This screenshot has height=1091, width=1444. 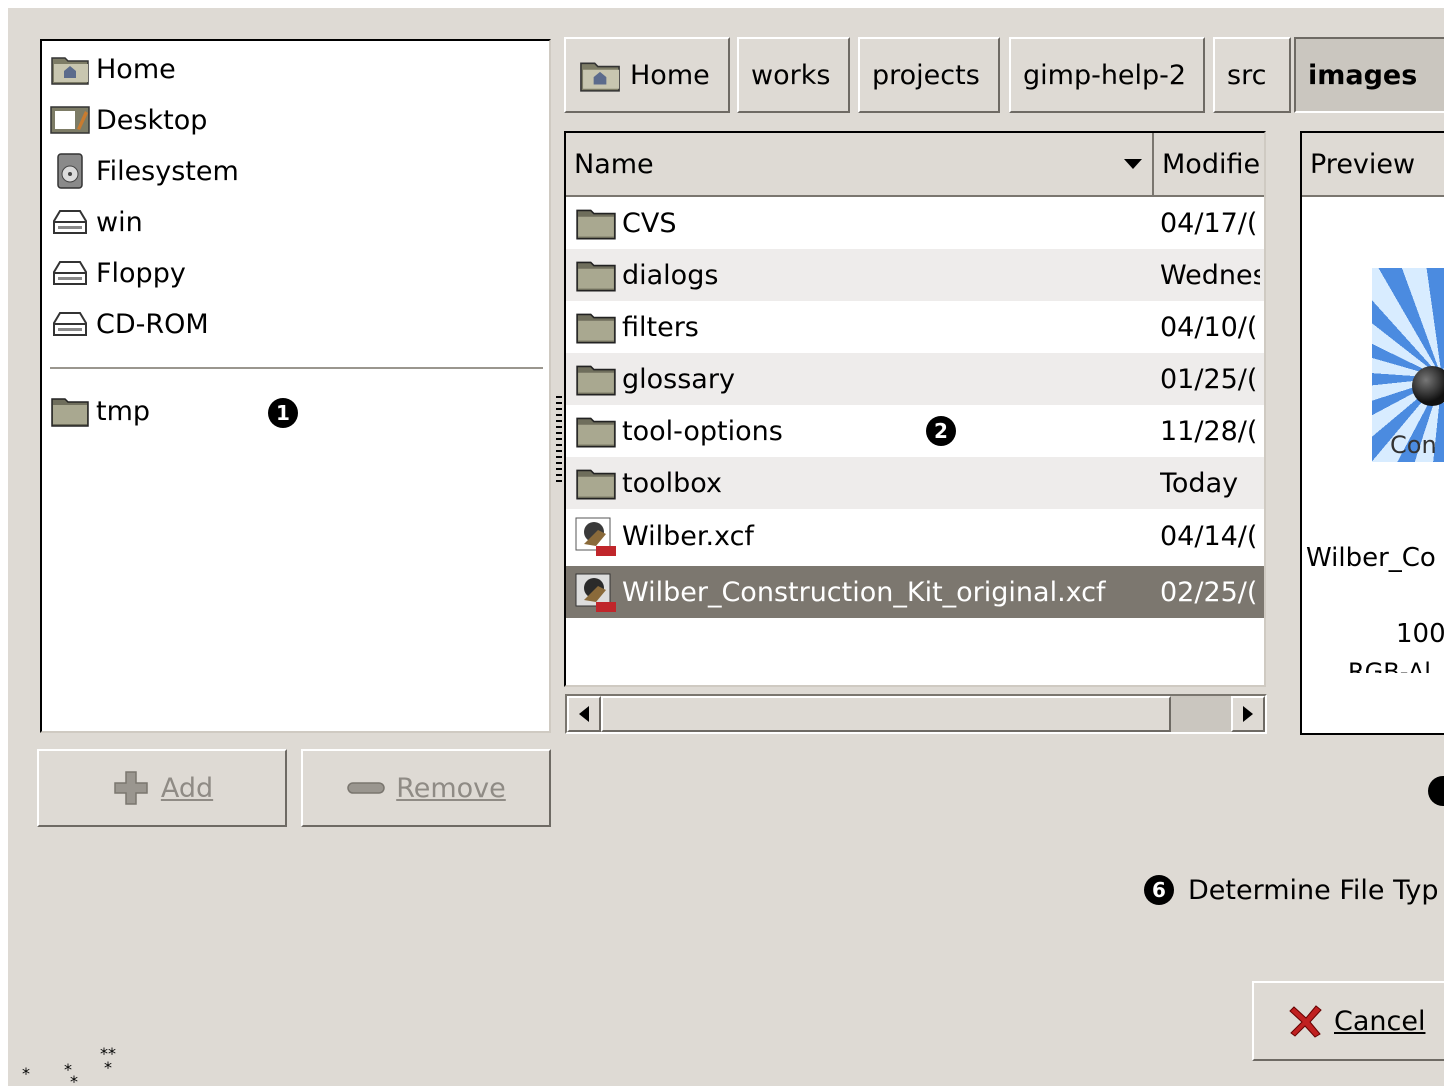 I want to click on file-name: glossary, so click(x=678, y=379).